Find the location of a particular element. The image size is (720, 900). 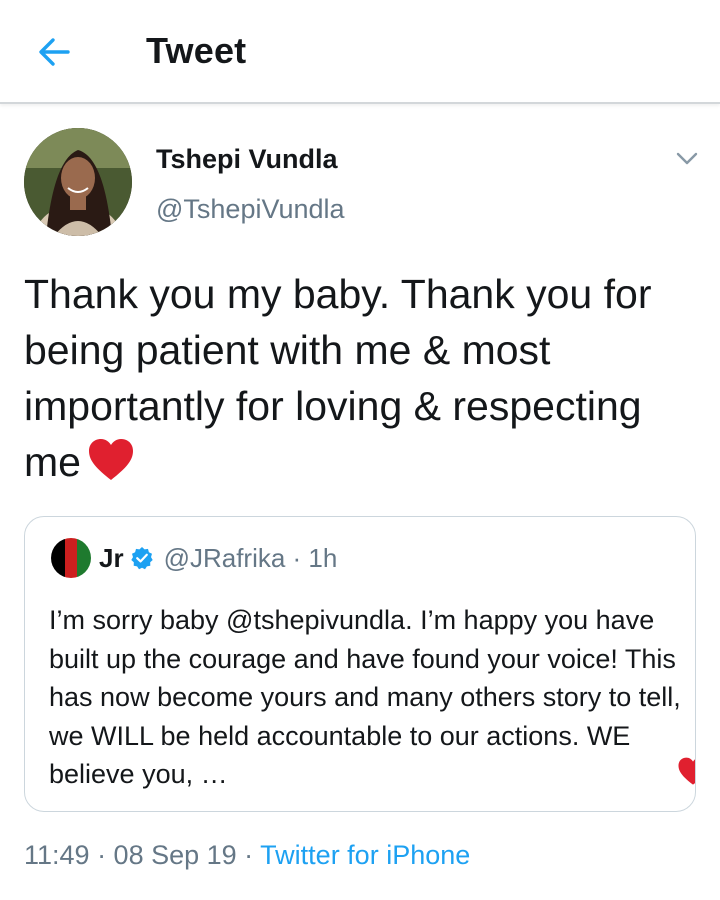

quoted-emoji-row is located at coordinates (686, 774).